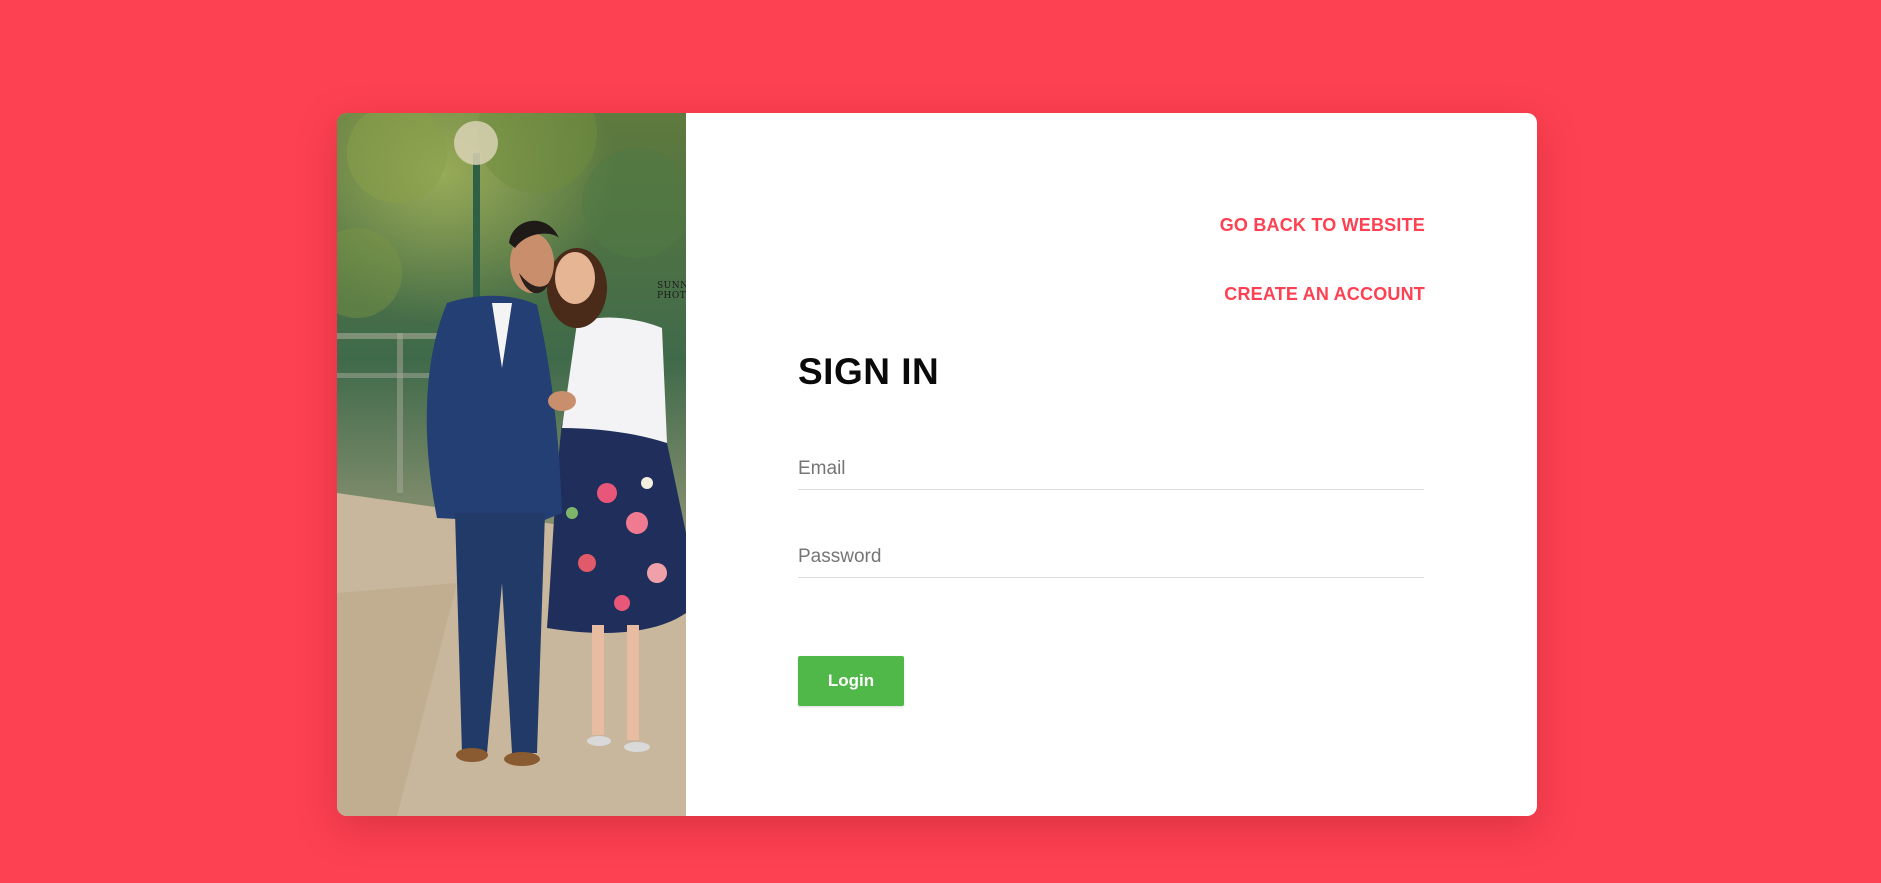 The height and width of the screenshot is (883, 1881). I want to click on password-field, so click(1111, 557).